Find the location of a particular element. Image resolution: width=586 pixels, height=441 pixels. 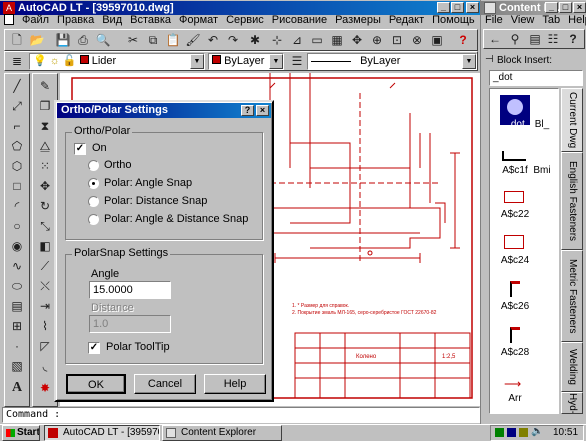

pan-icon: ✥ is located at coordinates (357, 40).